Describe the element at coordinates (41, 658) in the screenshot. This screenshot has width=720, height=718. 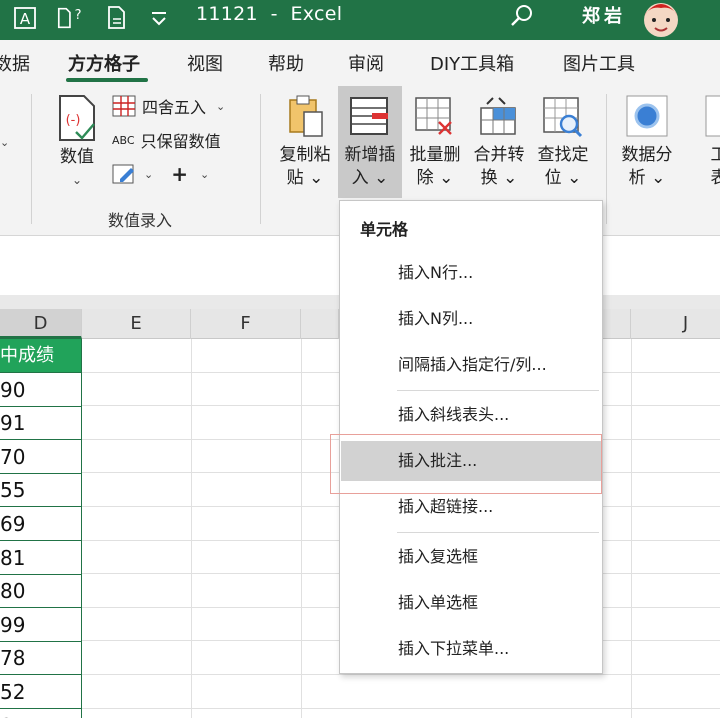
I see `score-cell: 78` at that location.